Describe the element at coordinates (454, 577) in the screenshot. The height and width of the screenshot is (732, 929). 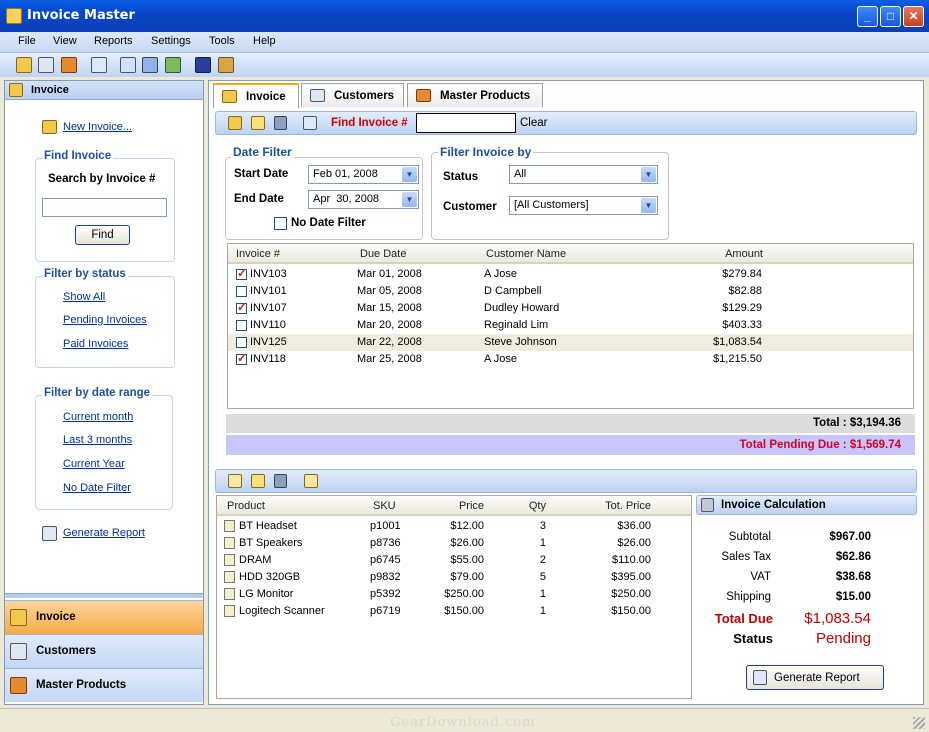
I see `product-row: HDD 320GB p9832 $79.00 5 $395.00` at that location.